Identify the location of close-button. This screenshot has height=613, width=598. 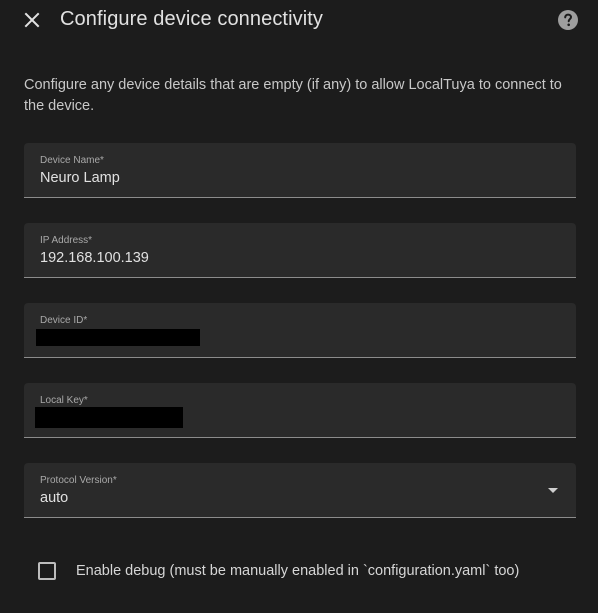
(32, 20).